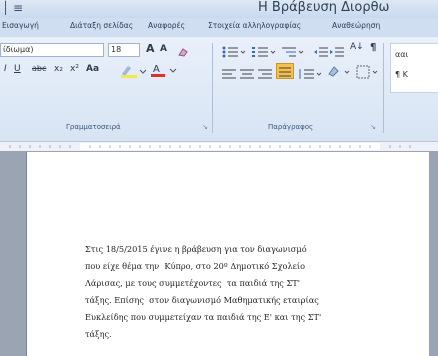  Describe the element at coordinates (285, 71) in the screenshot. I see `justify-icon` at that location.